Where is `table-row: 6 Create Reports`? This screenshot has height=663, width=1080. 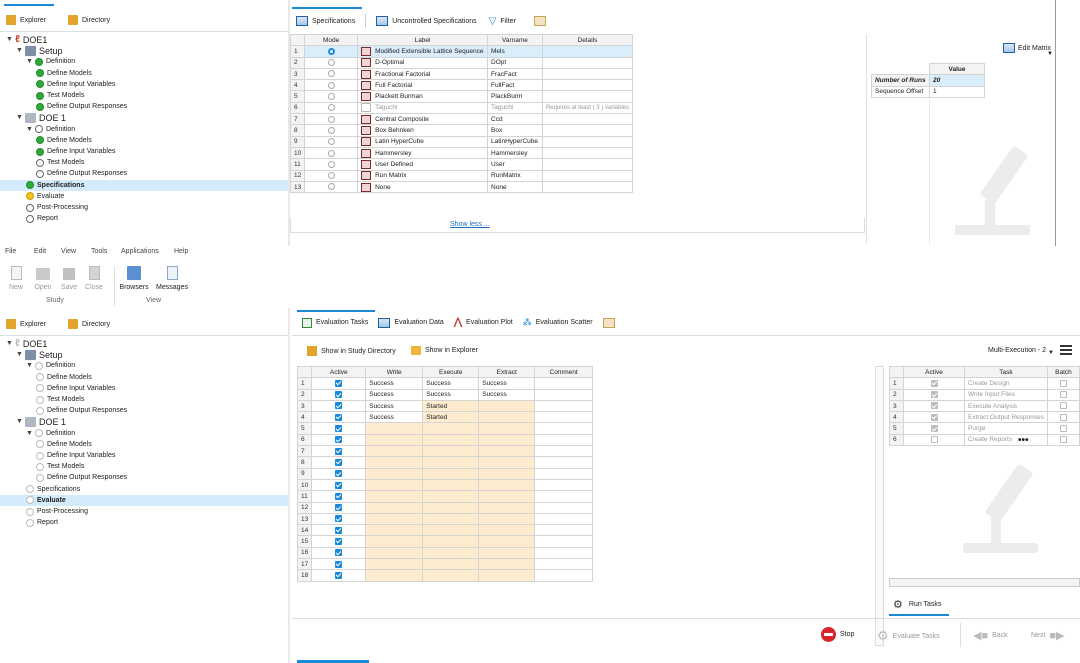 table-row: 6 Create Reports is located at coordinates (984, 440).